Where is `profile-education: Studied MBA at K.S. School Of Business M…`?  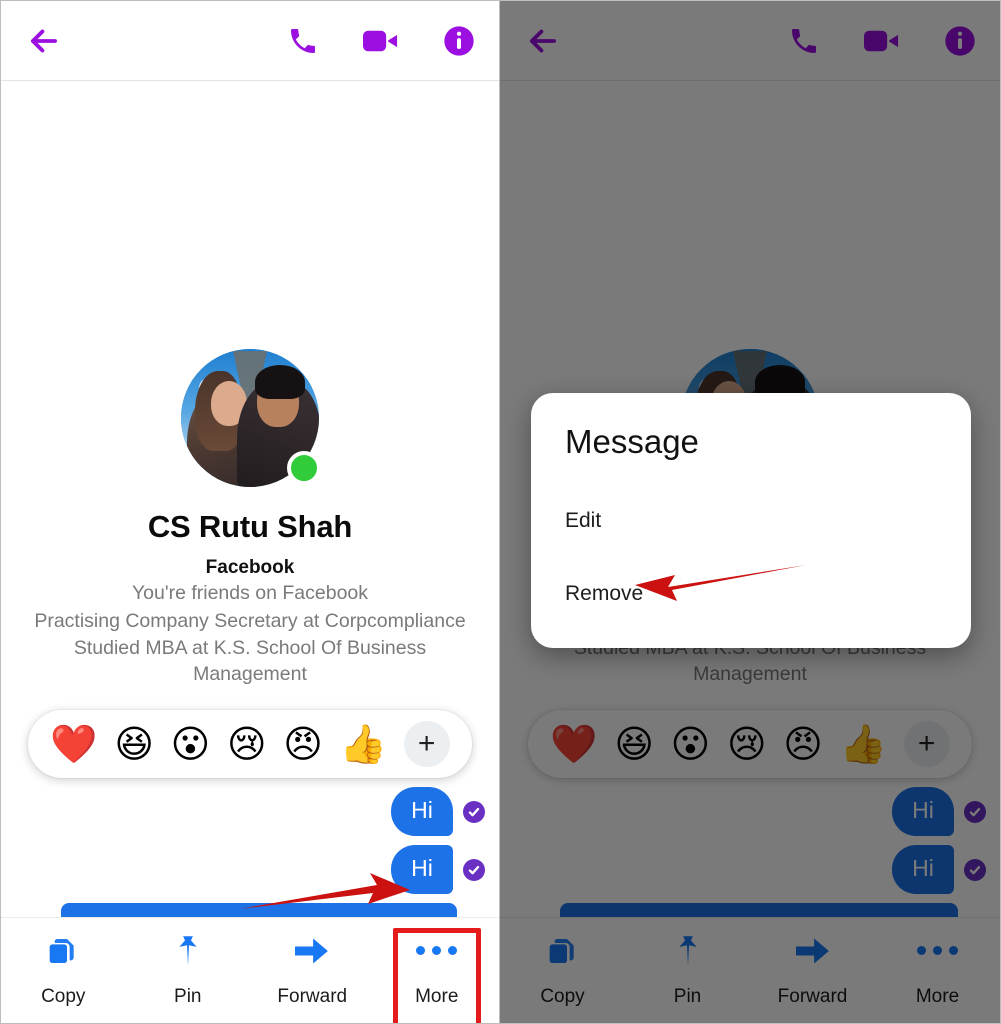 profile-education: Studied MBA at K.S. School Of Business M… is located at coordinates (250, 661).